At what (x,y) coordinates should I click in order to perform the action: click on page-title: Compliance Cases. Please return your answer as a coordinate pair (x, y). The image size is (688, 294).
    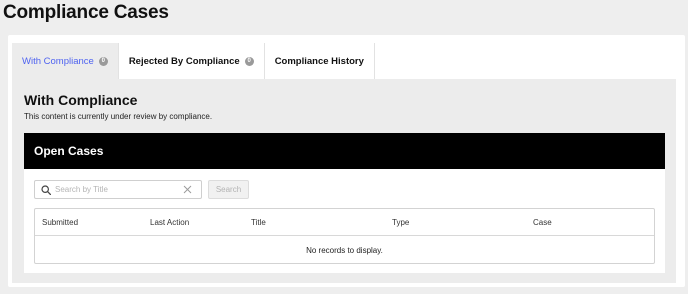
    Looking at the image, I should click on (86, 12).